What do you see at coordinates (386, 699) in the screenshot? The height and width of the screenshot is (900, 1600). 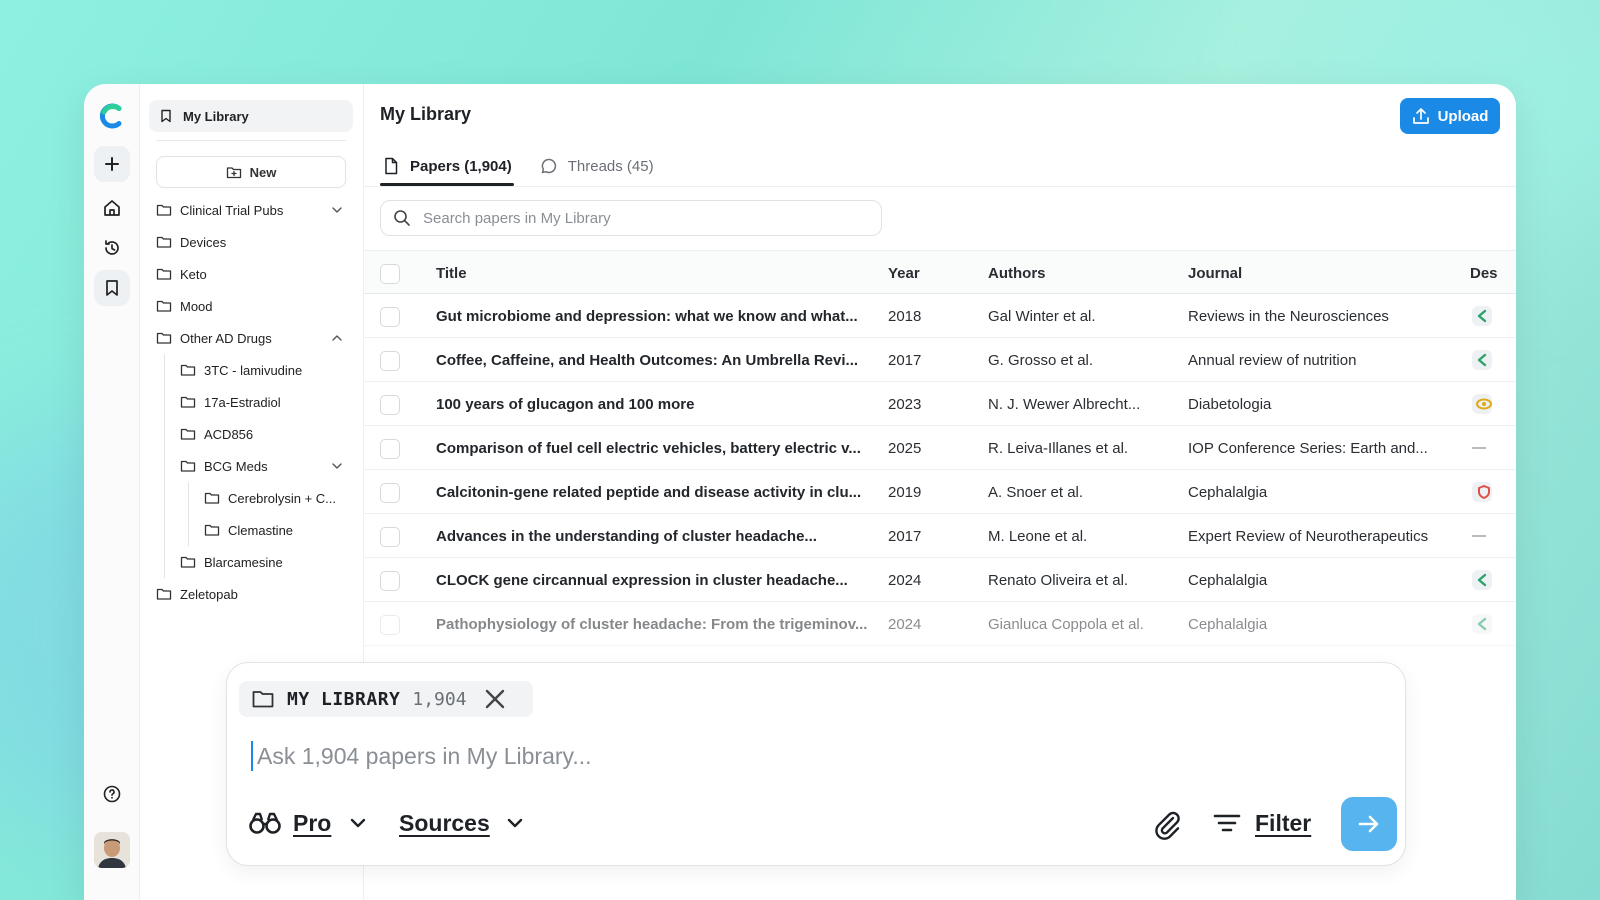 I see `library-scope-chip: MY LIBRARY 1,904` at bounding box center [386, 699].